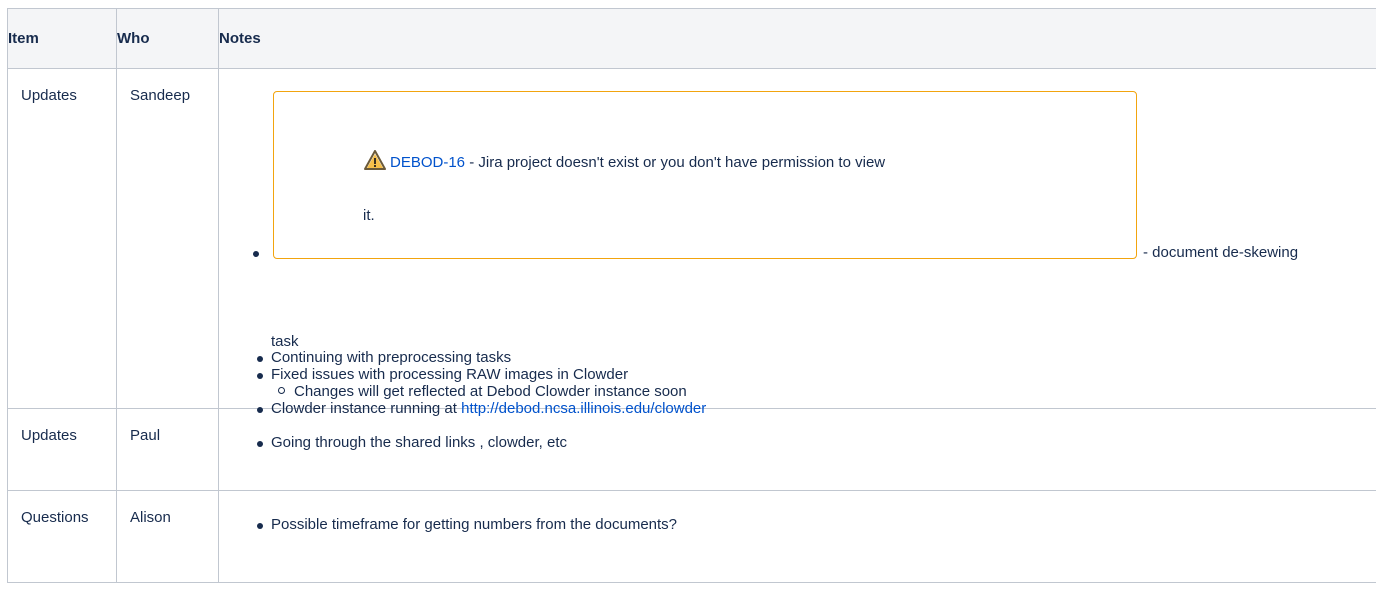  Describe the element at coordinates (369, 215) in the screenshot. I see `jira-error-message-wrap: it.` at that location.